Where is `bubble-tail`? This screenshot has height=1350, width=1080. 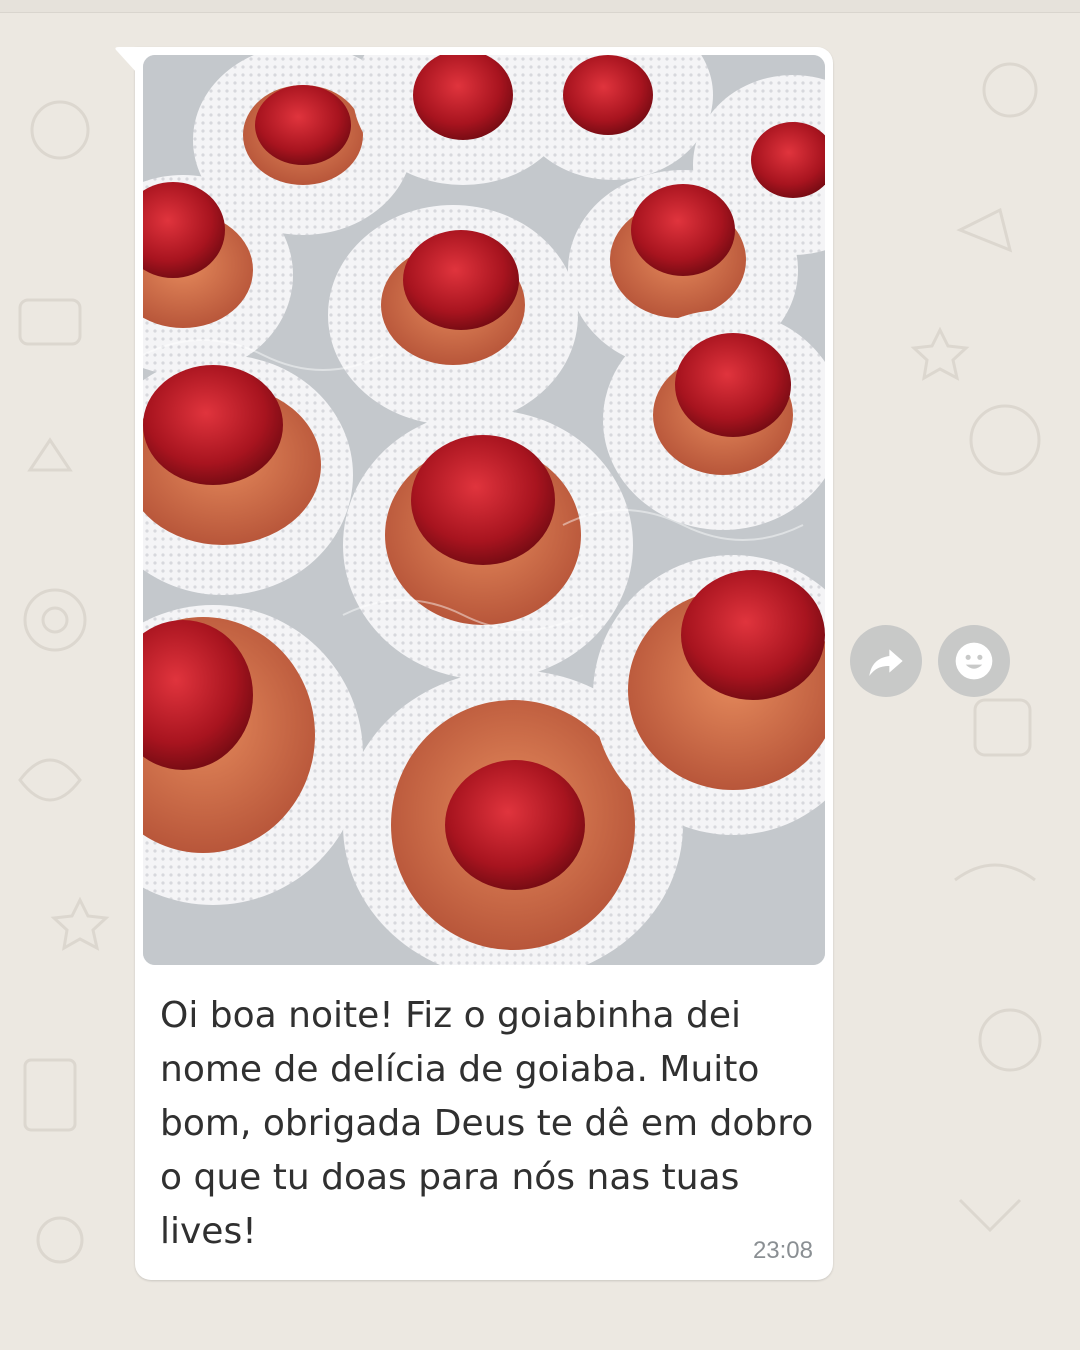 bubble-tail is located at coordinates (126, 60).